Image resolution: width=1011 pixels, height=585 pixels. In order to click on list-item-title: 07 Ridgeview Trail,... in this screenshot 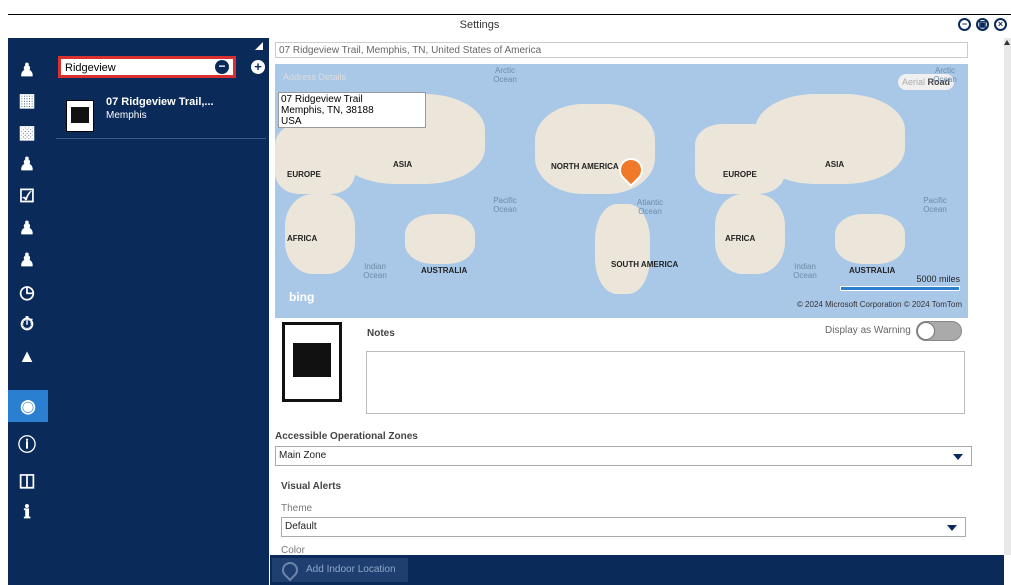, I will do `click(160, 102)`.